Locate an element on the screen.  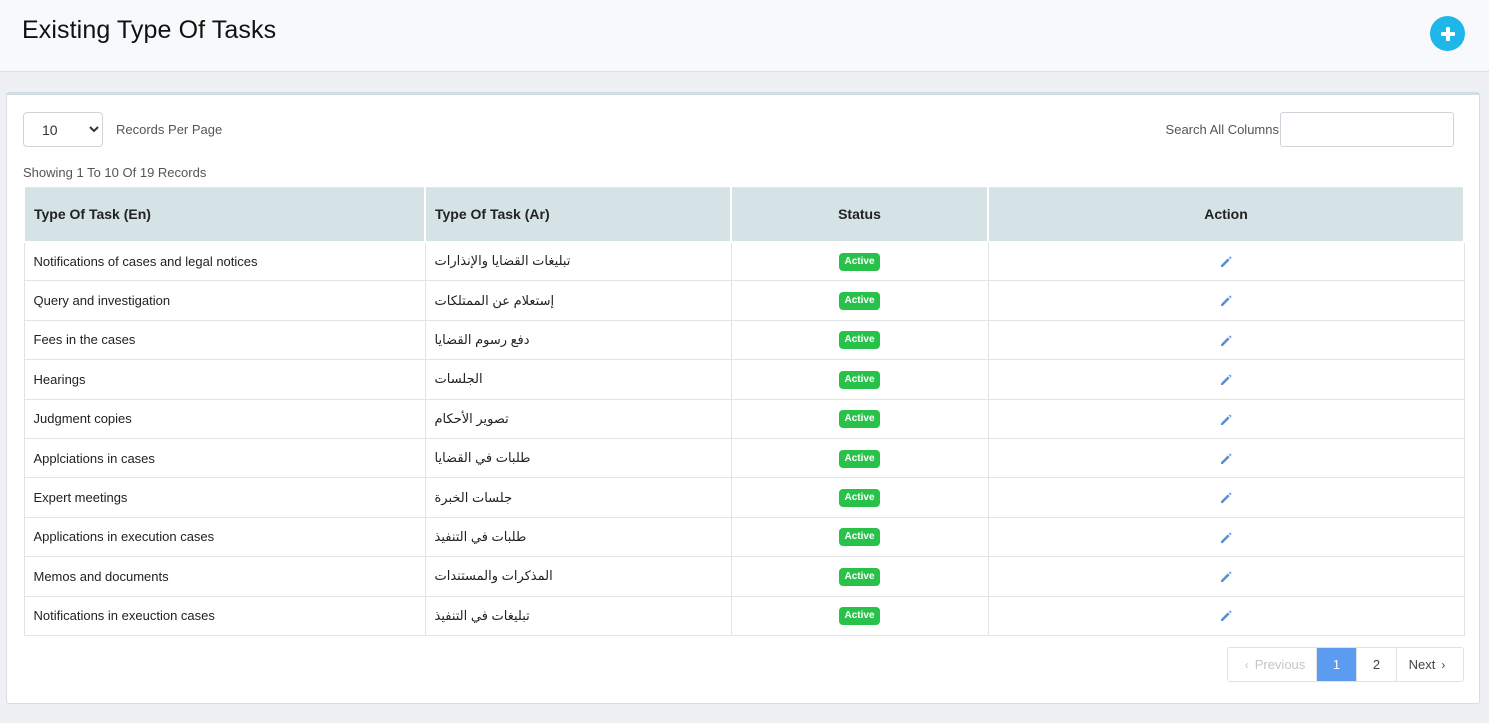
page-title: Existing Type Of Tasks is located at coordinates (149, 30).